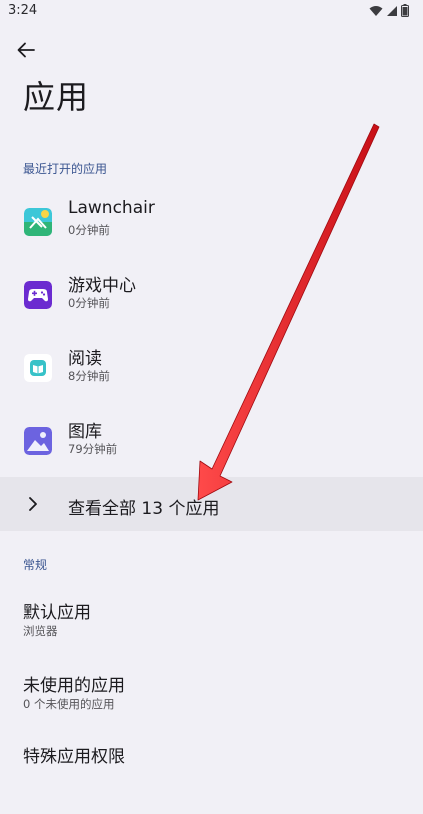 This screenshot has width=423, height=814. Describe the element at coordinates (38, 441) in the screenshot. I see `gallery-icon` at that location.